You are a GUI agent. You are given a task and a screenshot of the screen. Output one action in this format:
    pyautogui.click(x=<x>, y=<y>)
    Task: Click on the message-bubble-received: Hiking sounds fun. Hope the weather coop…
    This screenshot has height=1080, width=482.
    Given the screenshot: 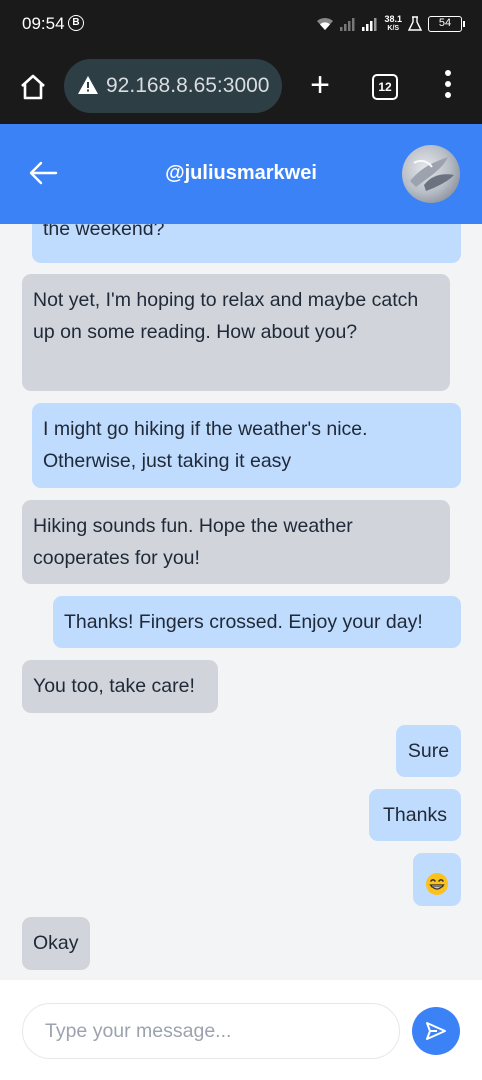 What is the action you would take?
    pyautogui.click(x=236, y=542)
    